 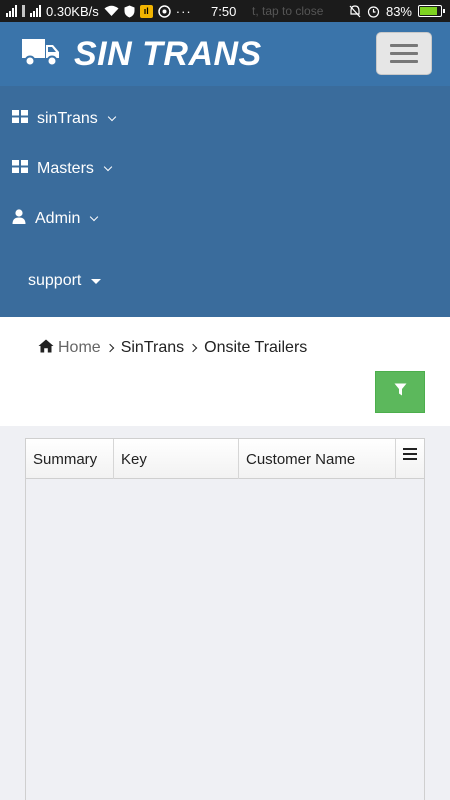 I want to click on notification-ghost-text: t, tap to close, so click(x=288, y=11).